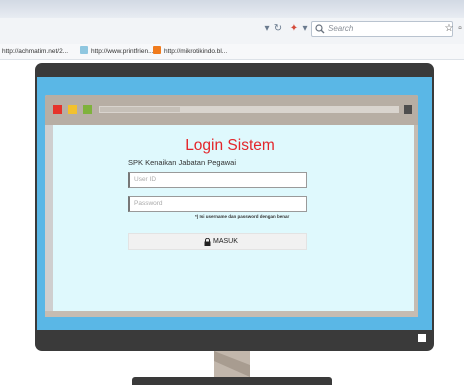 The image size is (464, 385). I want to click on browser-title-strip, so click(232, 9).